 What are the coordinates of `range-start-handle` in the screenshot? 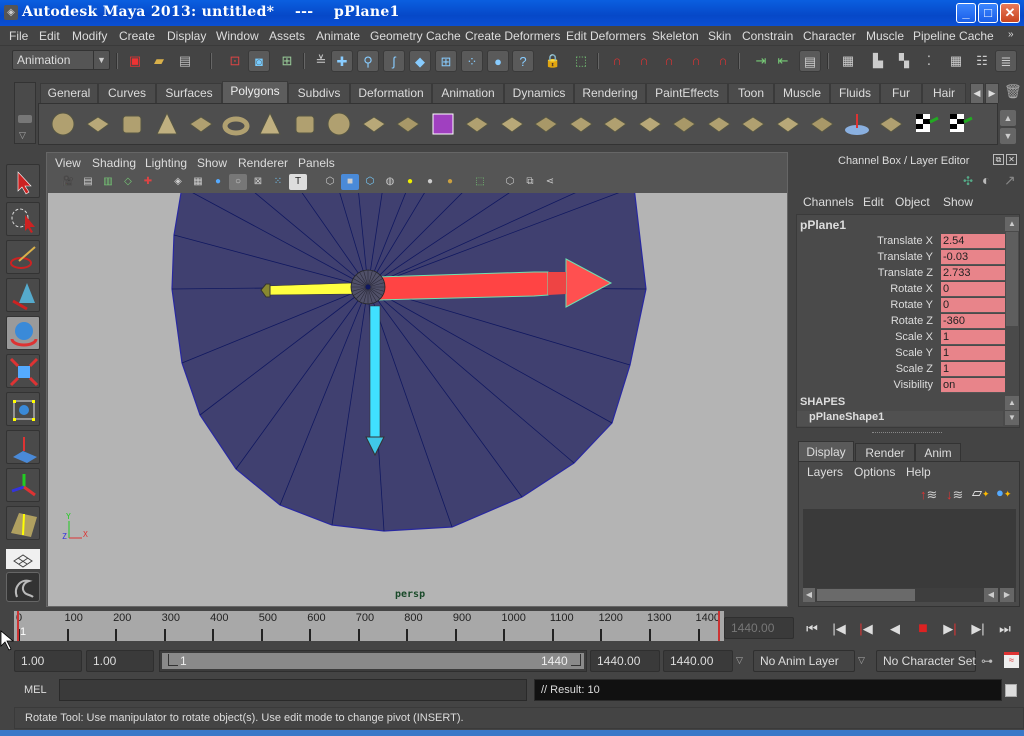 It's located at (173, 660).